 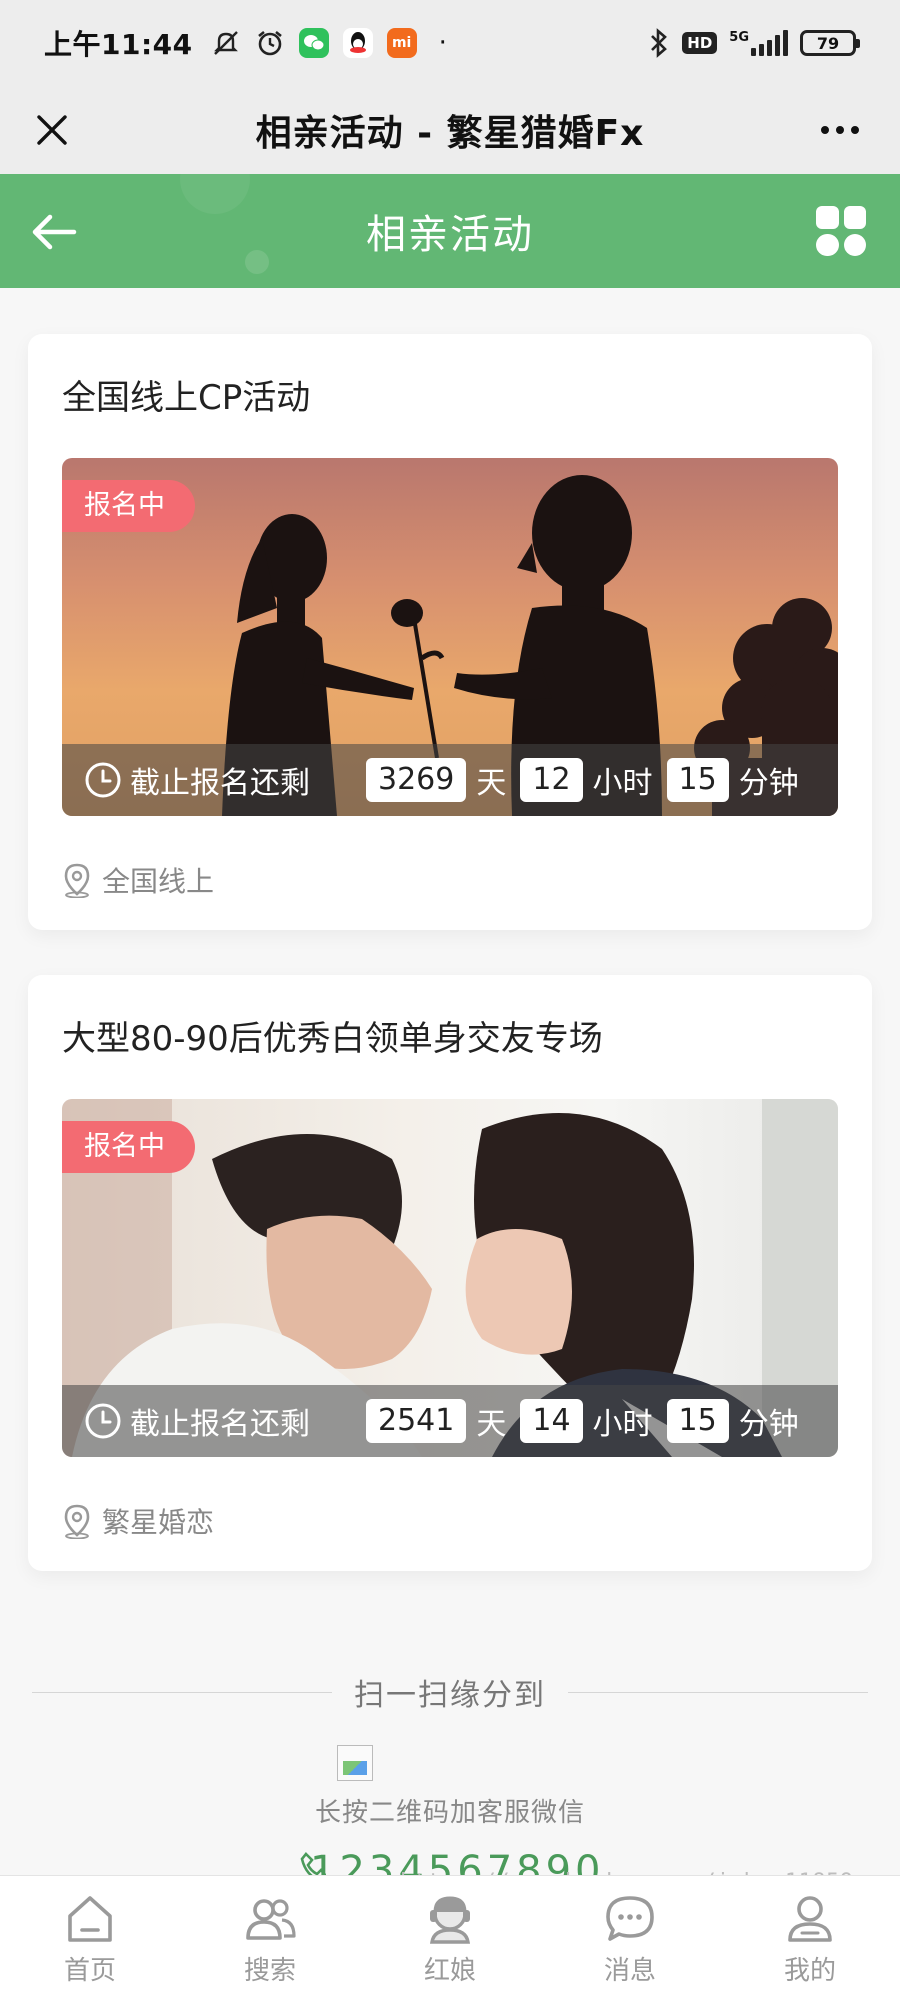 I want to click on status-right-icons: HD 5G 79, so click(x=754, y=43).